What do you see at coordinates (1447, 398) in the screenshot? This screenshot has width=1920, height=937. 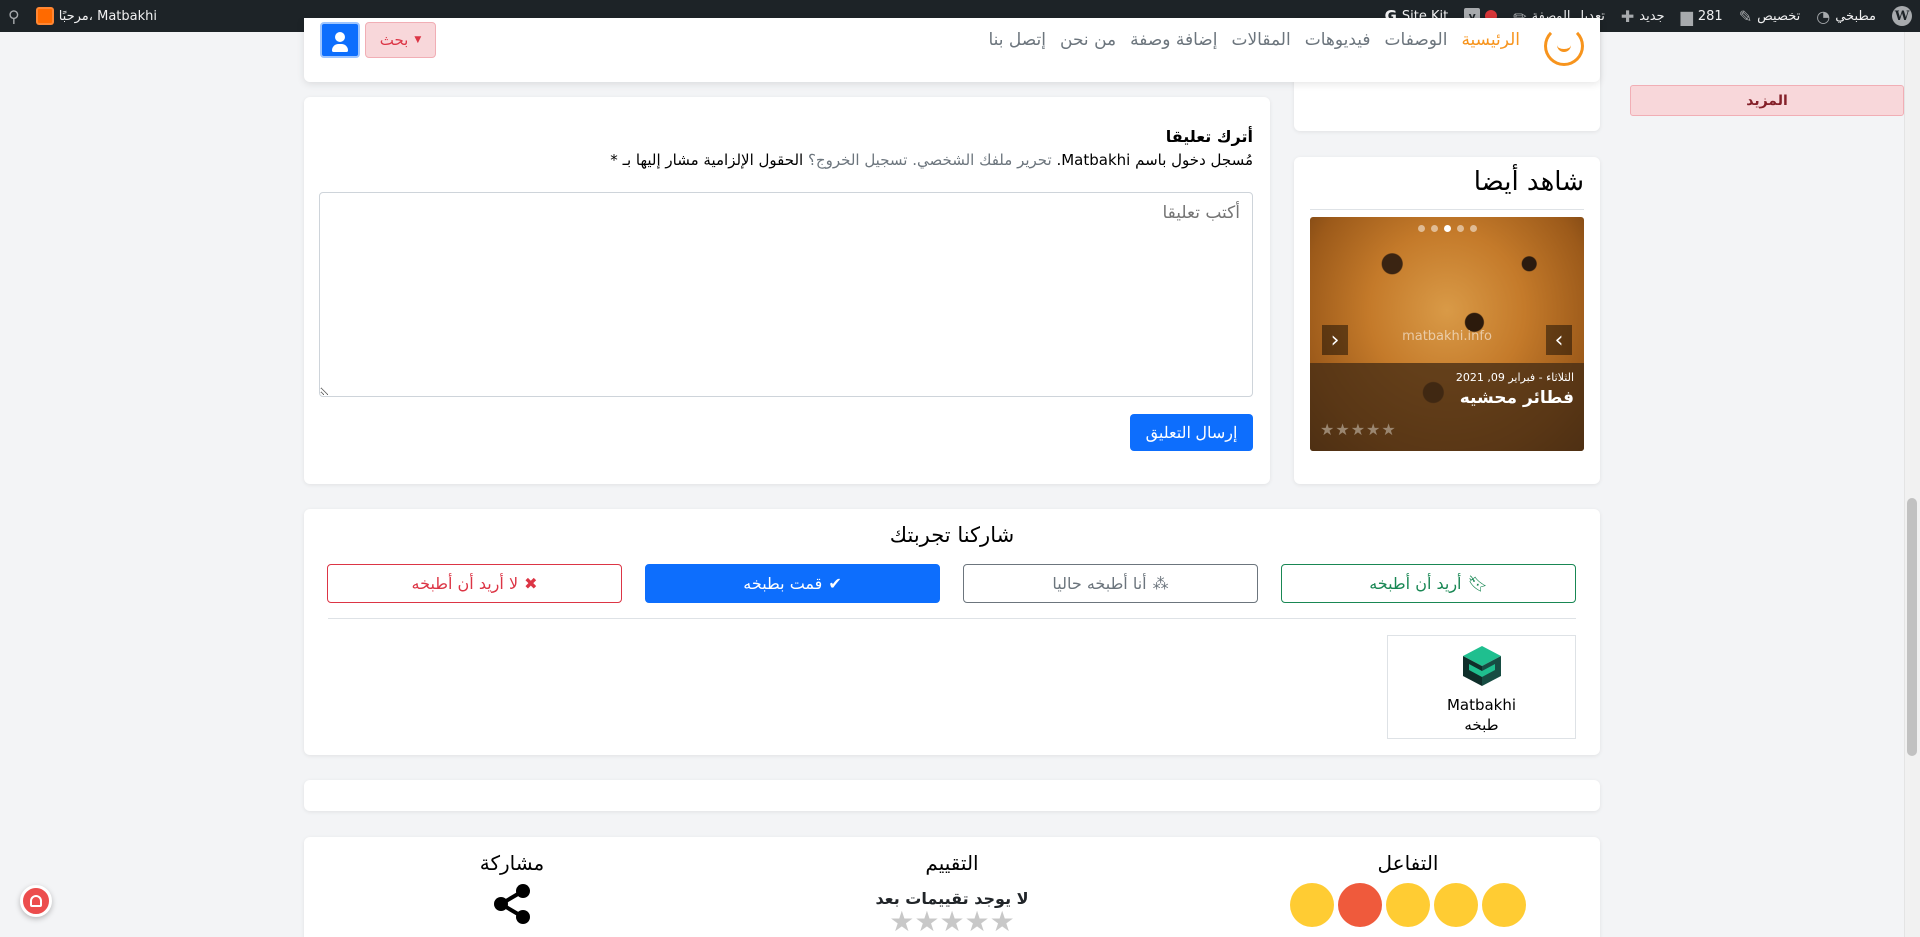 I see `slide-title: فطائر محشيه` at bounding box center [1447, 398].